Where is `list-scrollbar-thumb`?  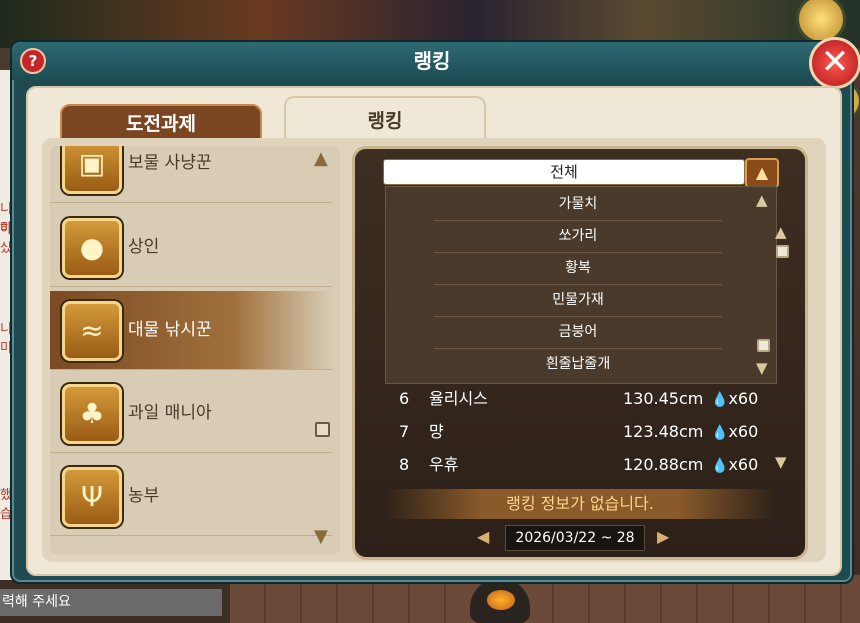 list-scrollbar-thumb is located at coordinates (322, 429).